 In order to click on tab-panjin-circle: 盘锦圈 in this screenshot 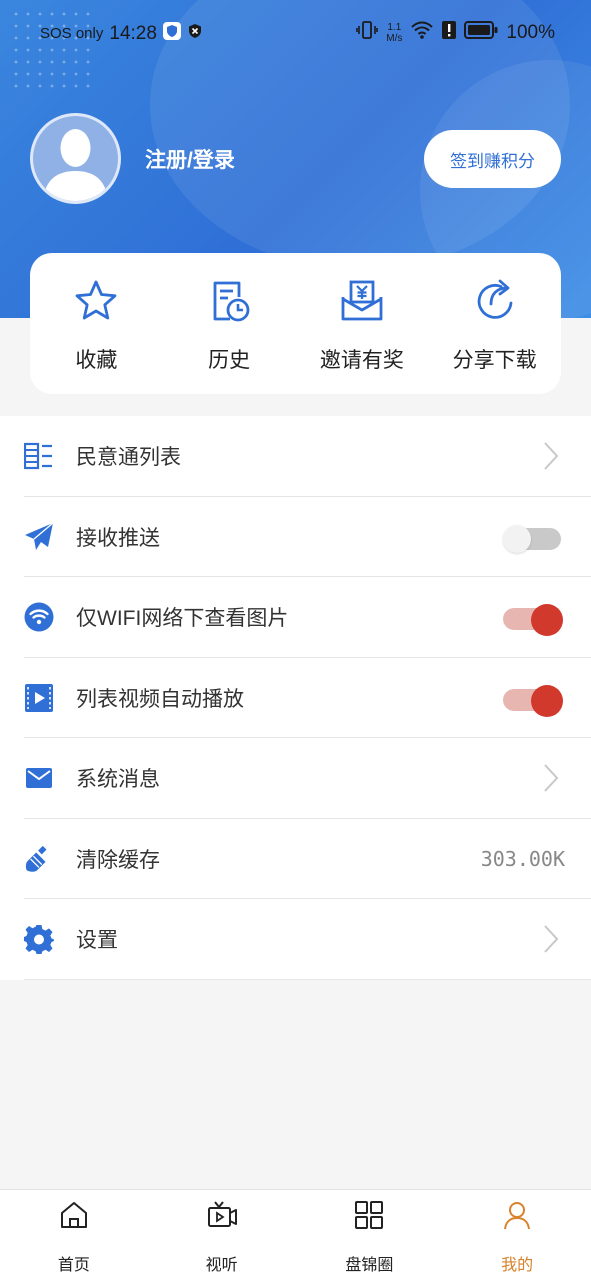, I will do `click(370, 1235)`.